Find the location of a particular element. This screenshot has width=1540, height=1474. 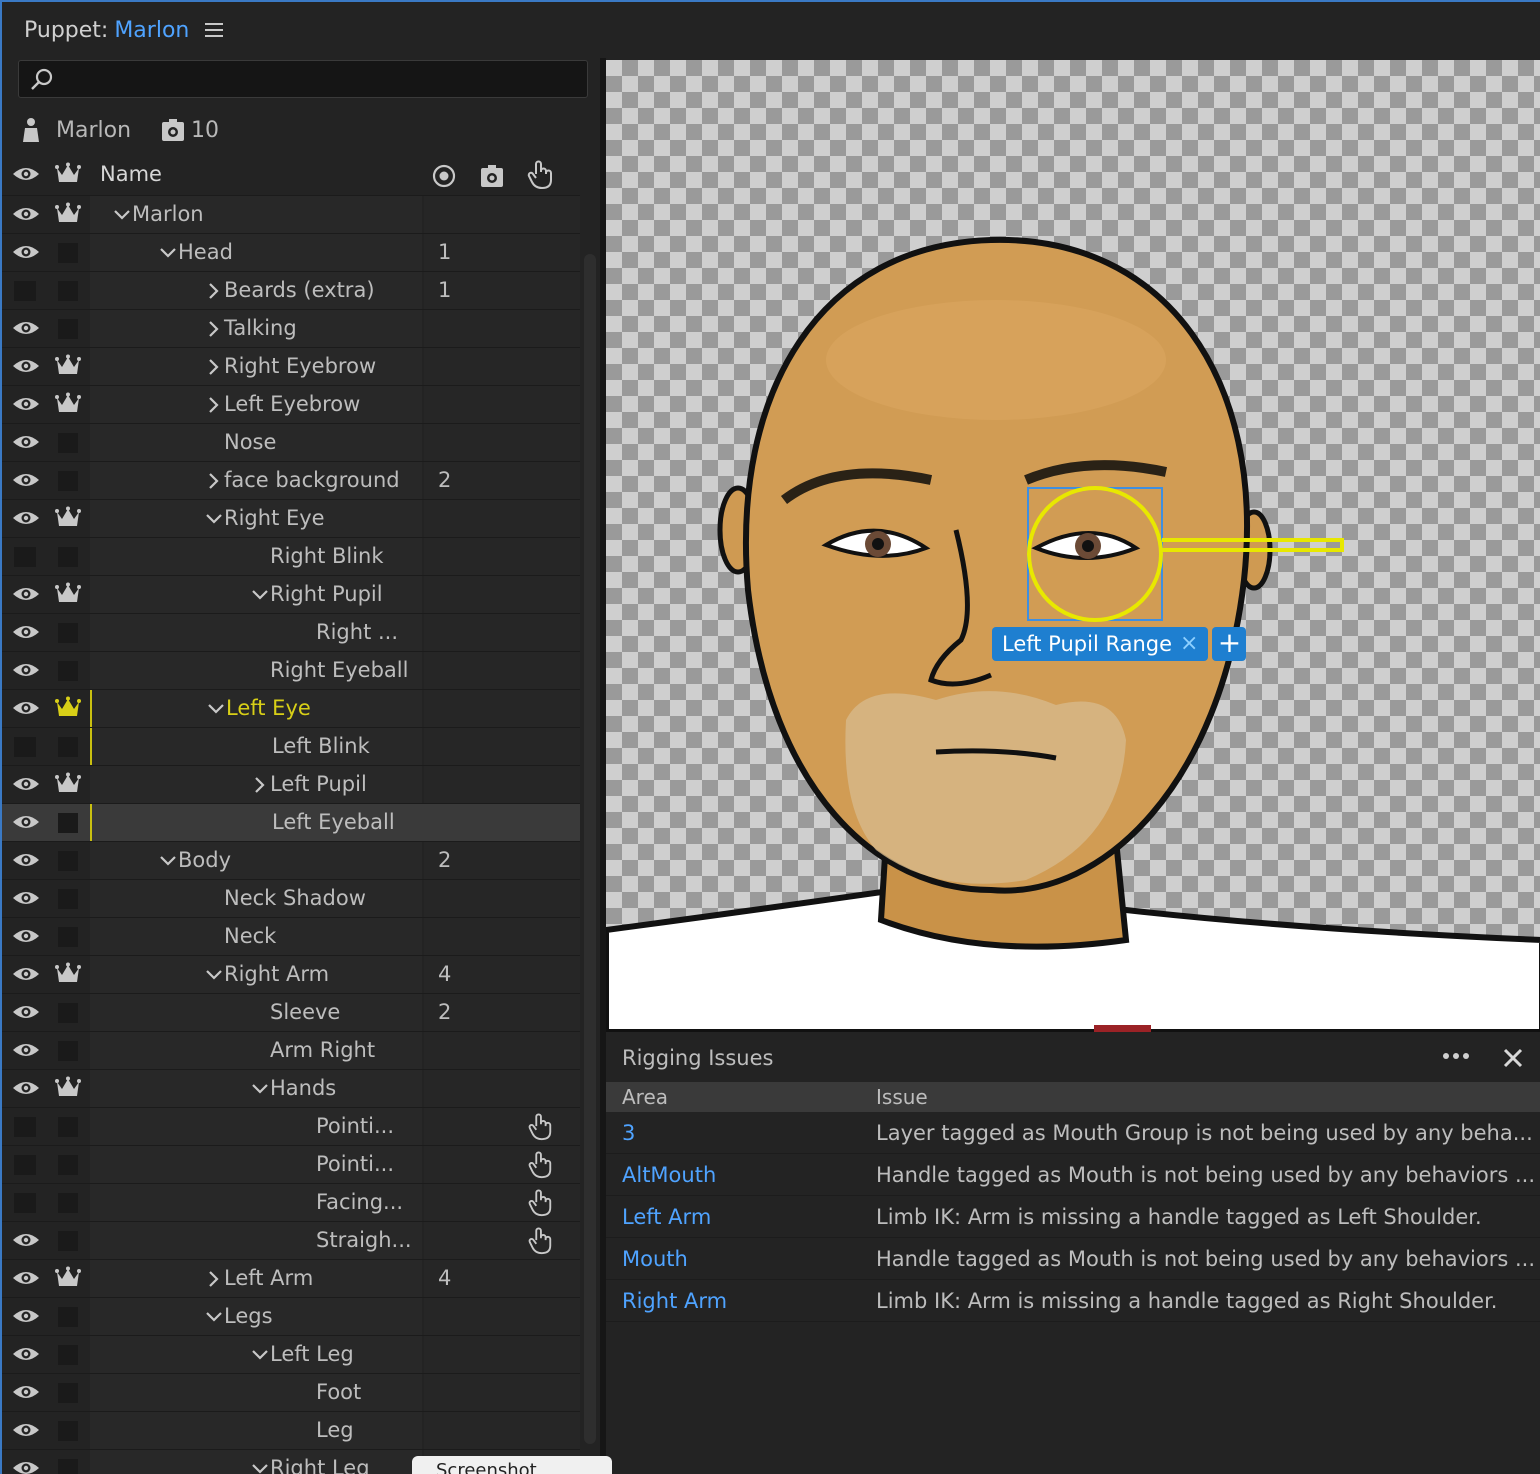

layer-row: Left Eyeball is located at coordinates (291, 823).